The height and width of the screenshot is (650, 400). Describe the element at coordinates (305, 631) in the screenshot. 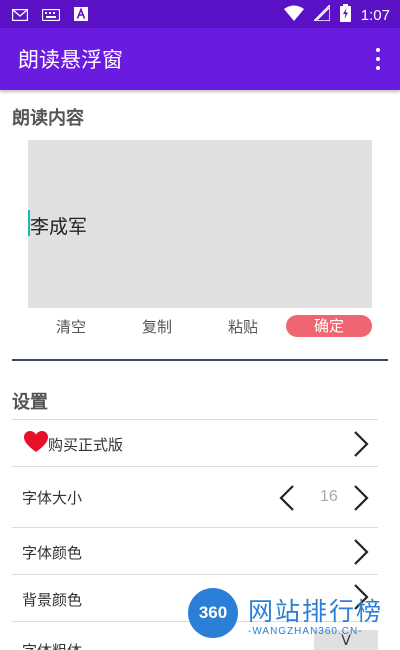

I see `watermark-subtitle: -WANGZHAN360.CN-` at that location.